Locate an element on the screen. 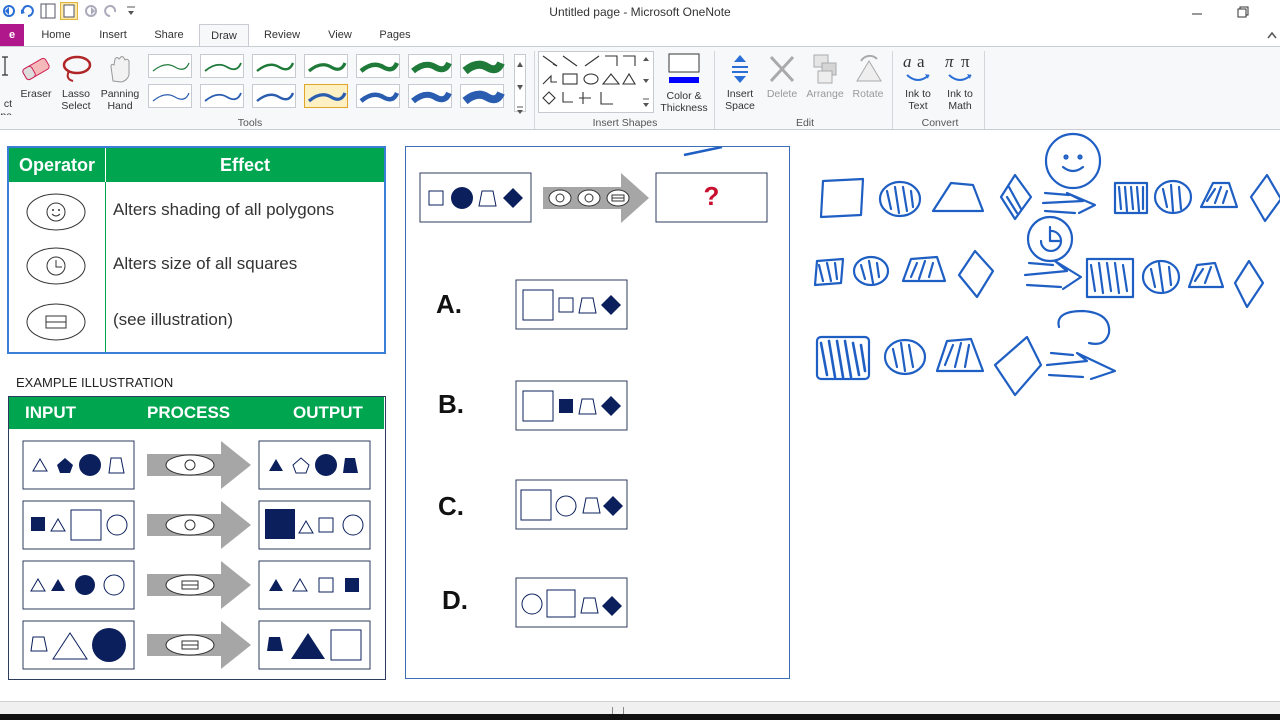 This screenshot has height=720, width=1280. ink-drawing is located at coordinates (1042, 271).